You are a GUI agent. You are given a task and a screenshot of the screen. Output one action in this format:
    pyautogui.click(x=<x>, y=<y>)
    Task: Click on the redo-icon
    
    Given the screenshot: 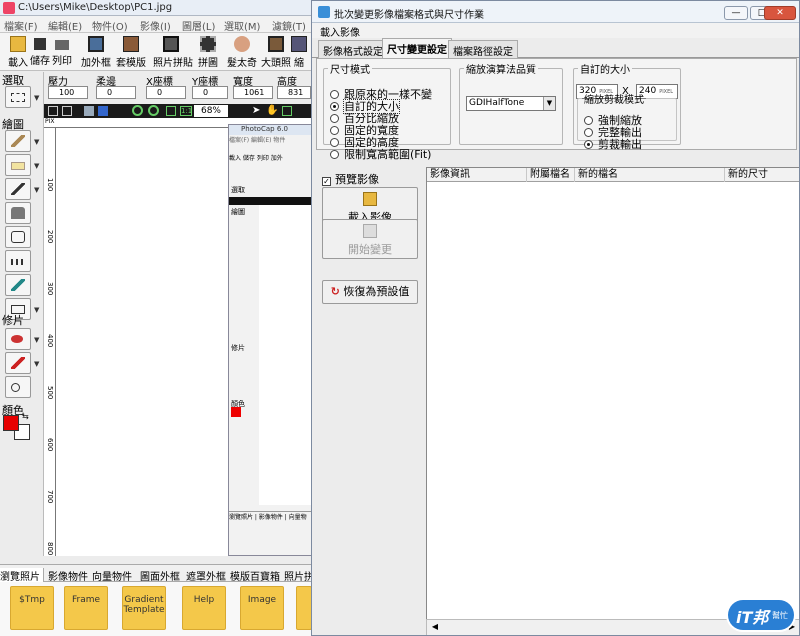 What is the action you would take?
    pyautogui.click(x=67, y=111)
    